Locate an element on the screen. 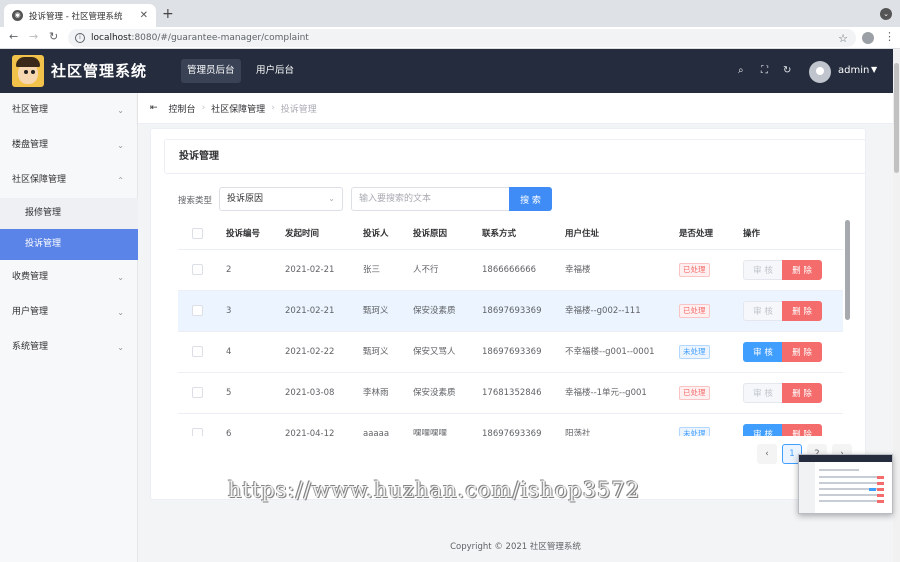 The image size is (900, 562). prev-page-button: ‹ is located at coordinates (767, 454).